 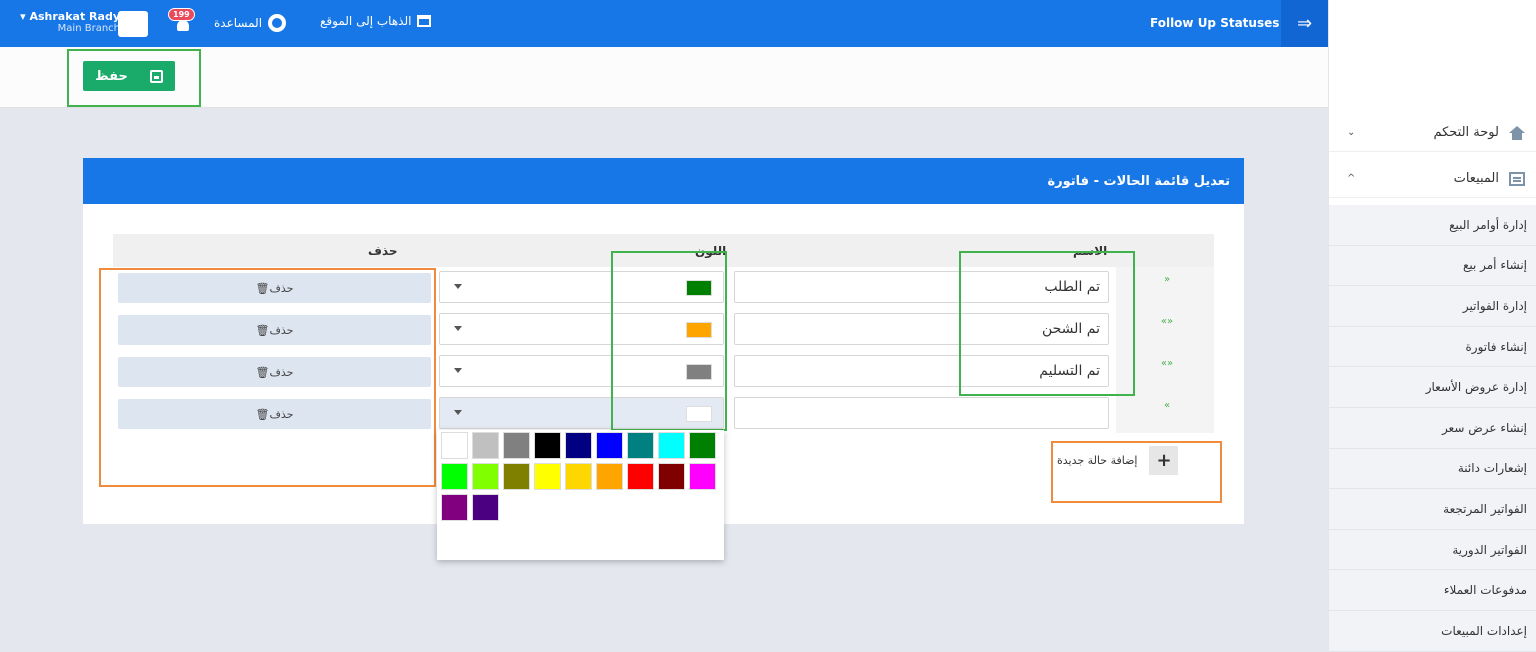 What do you see at coordinates (1432, 550) in the screenshot?
I see `submenu-item: الفواتير الدورية` at bounding box center [1432, 550].